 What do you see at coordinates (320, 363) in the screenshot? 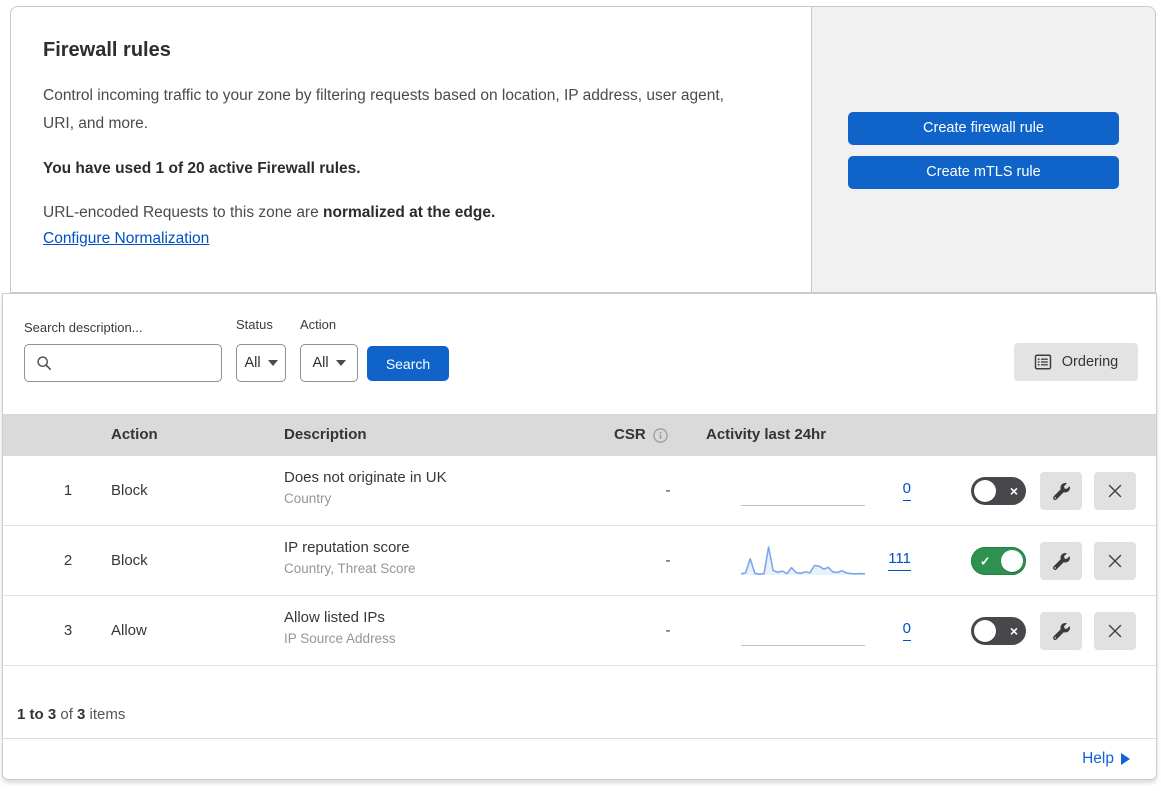
I see `action-filter-value: All` at bounding box center [320, 363].